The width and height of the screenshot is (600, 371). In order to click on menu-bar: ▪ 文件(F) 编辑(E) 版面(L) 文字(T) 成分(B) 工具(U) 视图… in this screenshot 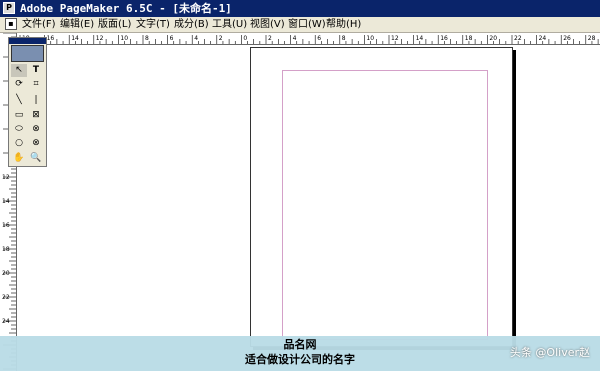, I will do `click(300, 25)`.